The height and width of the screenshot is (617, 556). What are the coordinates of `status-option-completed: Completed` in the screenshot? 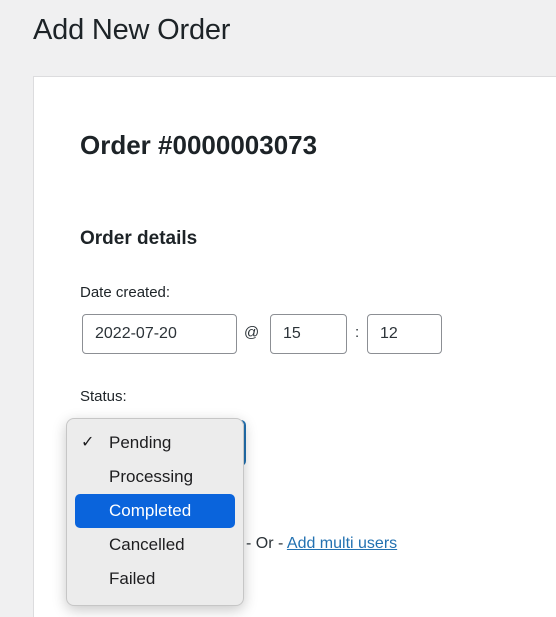 It's located at (155, 511).